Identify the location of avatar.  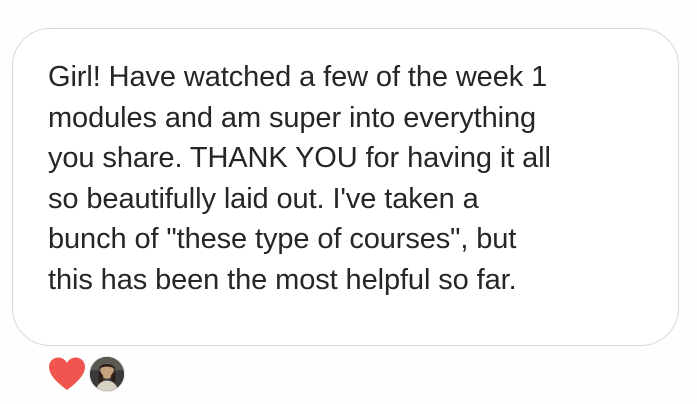
(107, 374).